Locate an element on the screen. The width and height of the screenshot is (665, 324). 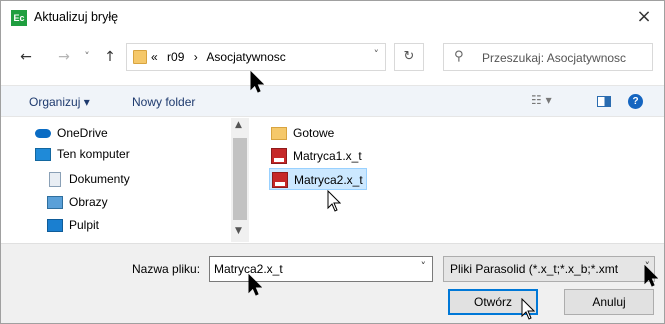
command-bar: Organizuj ▾ Nowy folder ☷ ▾ ? is located at coordinates (332, 101).